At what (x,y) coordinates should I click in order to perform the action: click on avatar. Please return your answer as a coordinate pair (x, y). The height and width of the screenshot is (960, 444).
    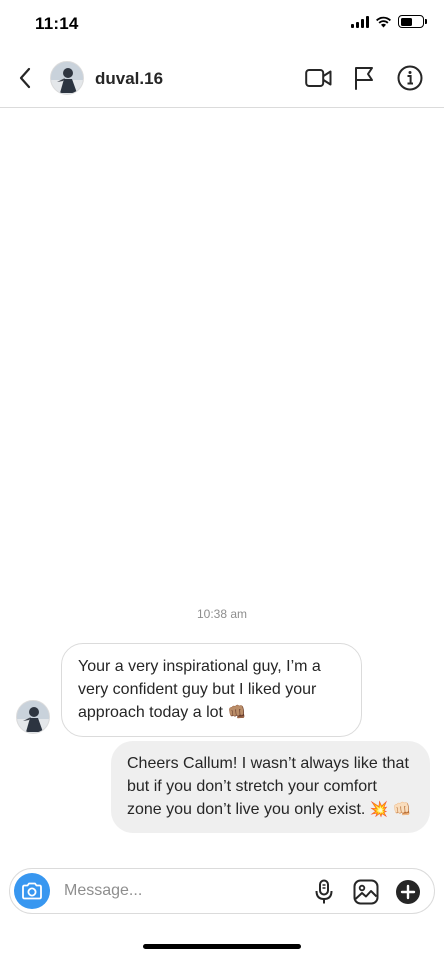
    Looking at the image, I should click on (67, 78).